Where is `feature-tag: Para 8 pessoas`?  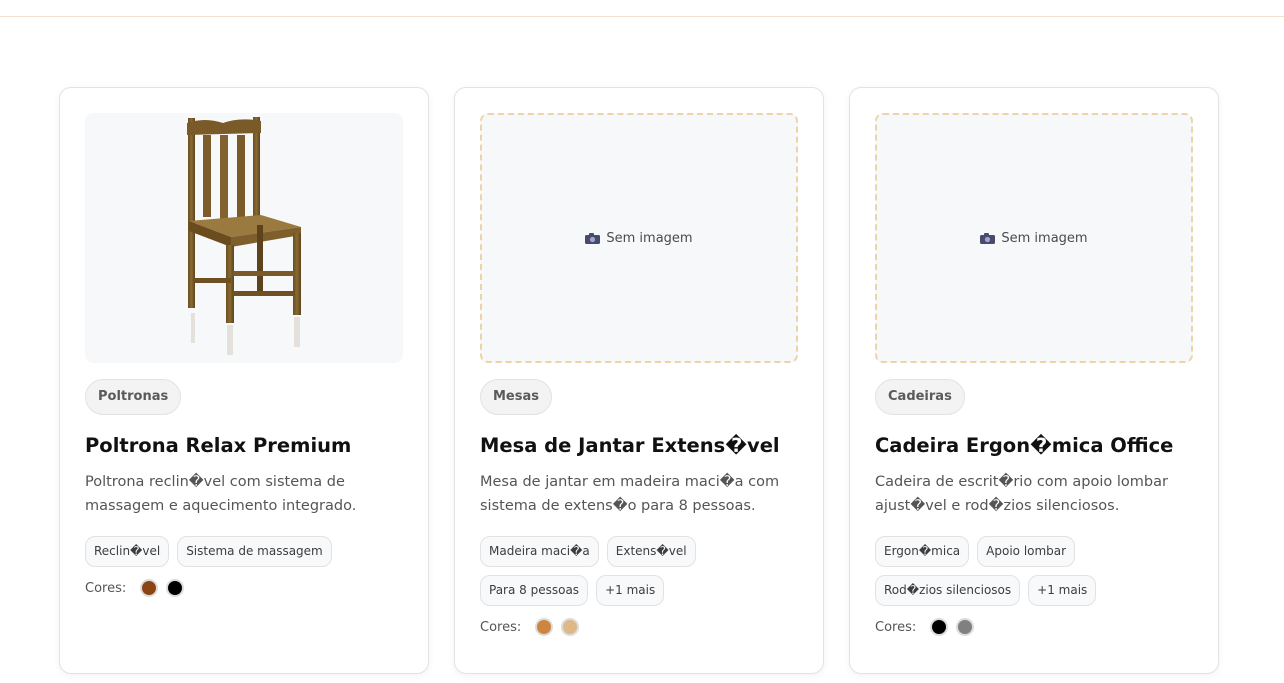 feature-tag: Para 8 pessoas is located at coordinates (534, 590).